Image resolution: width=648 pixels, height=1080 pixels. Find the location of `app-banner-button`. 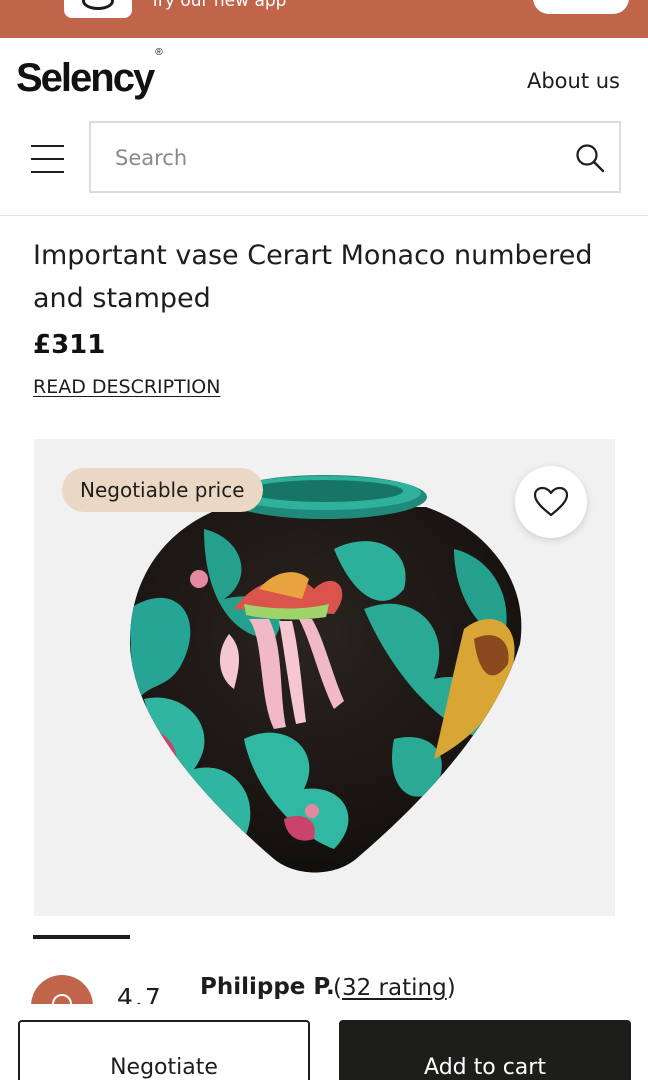

app-banner-button is located at coordinates (581, 7).